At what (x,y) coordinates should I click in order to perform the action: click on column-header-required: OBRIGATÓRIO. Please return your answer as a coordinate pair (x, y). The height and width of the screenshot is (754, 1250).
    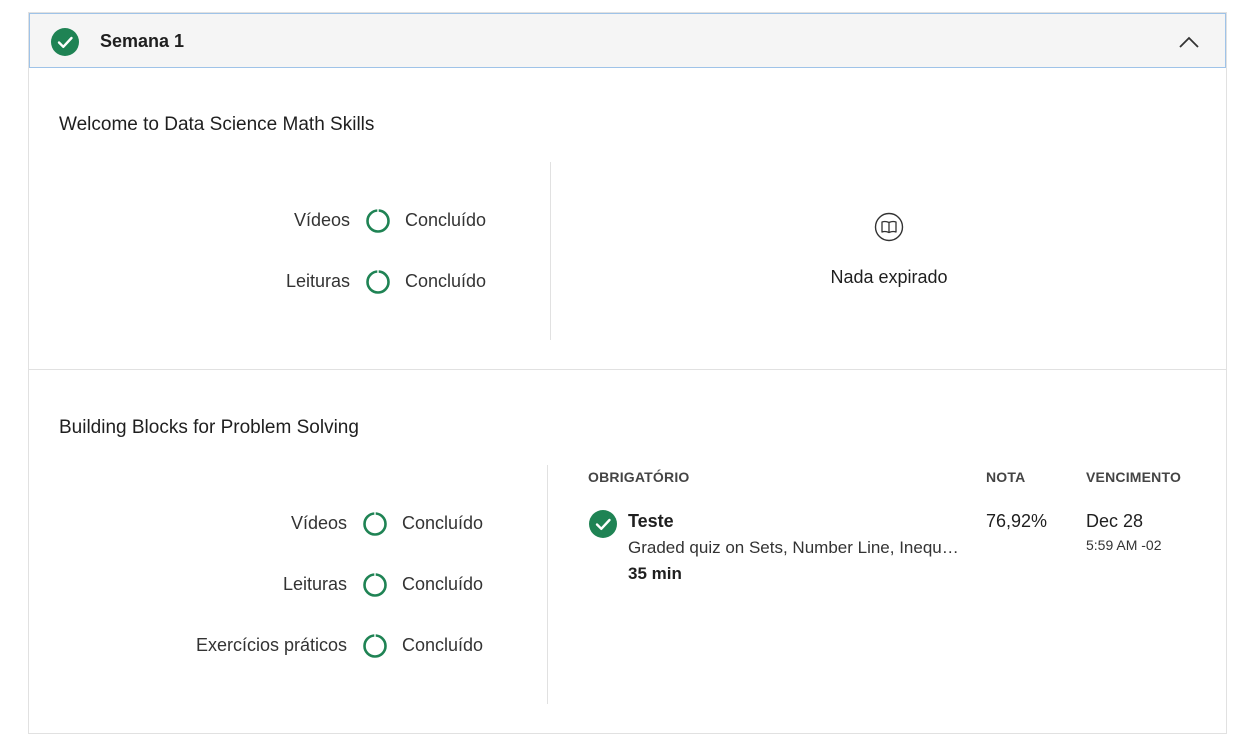
    Looking at the image, I should click on (639, 477).